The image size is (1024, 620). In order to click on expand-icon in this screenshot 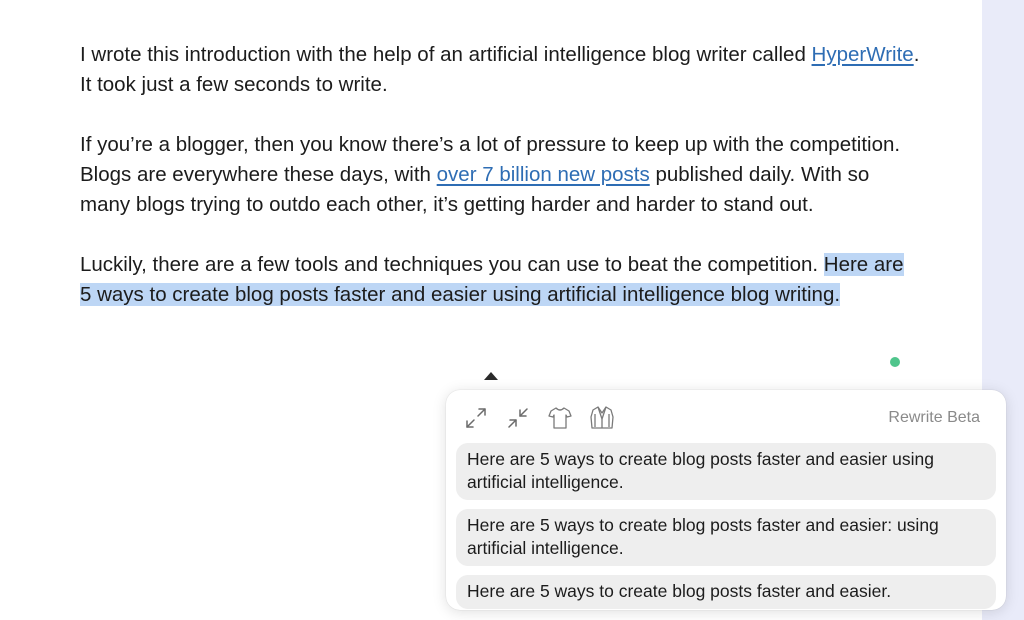, I will do `click(476, 418)`.